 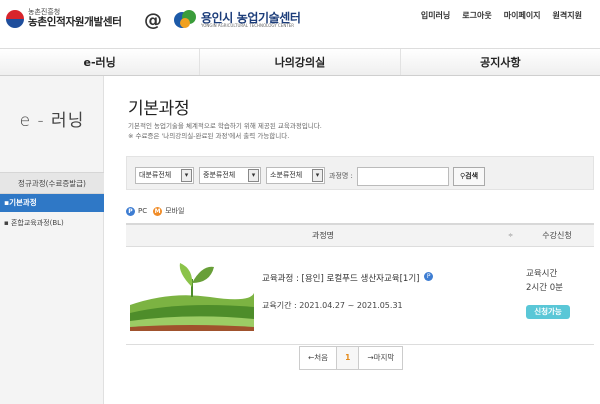 I want to click on middle-category-select: 중분류전체 ▾, so click(x=230, y=175).